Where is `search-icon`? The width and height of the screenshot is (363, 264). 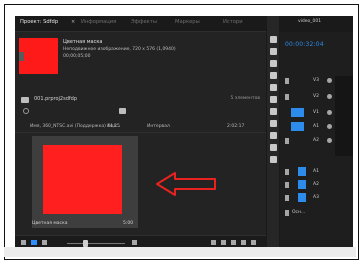 search-icon is located at coordinates (26, 111).